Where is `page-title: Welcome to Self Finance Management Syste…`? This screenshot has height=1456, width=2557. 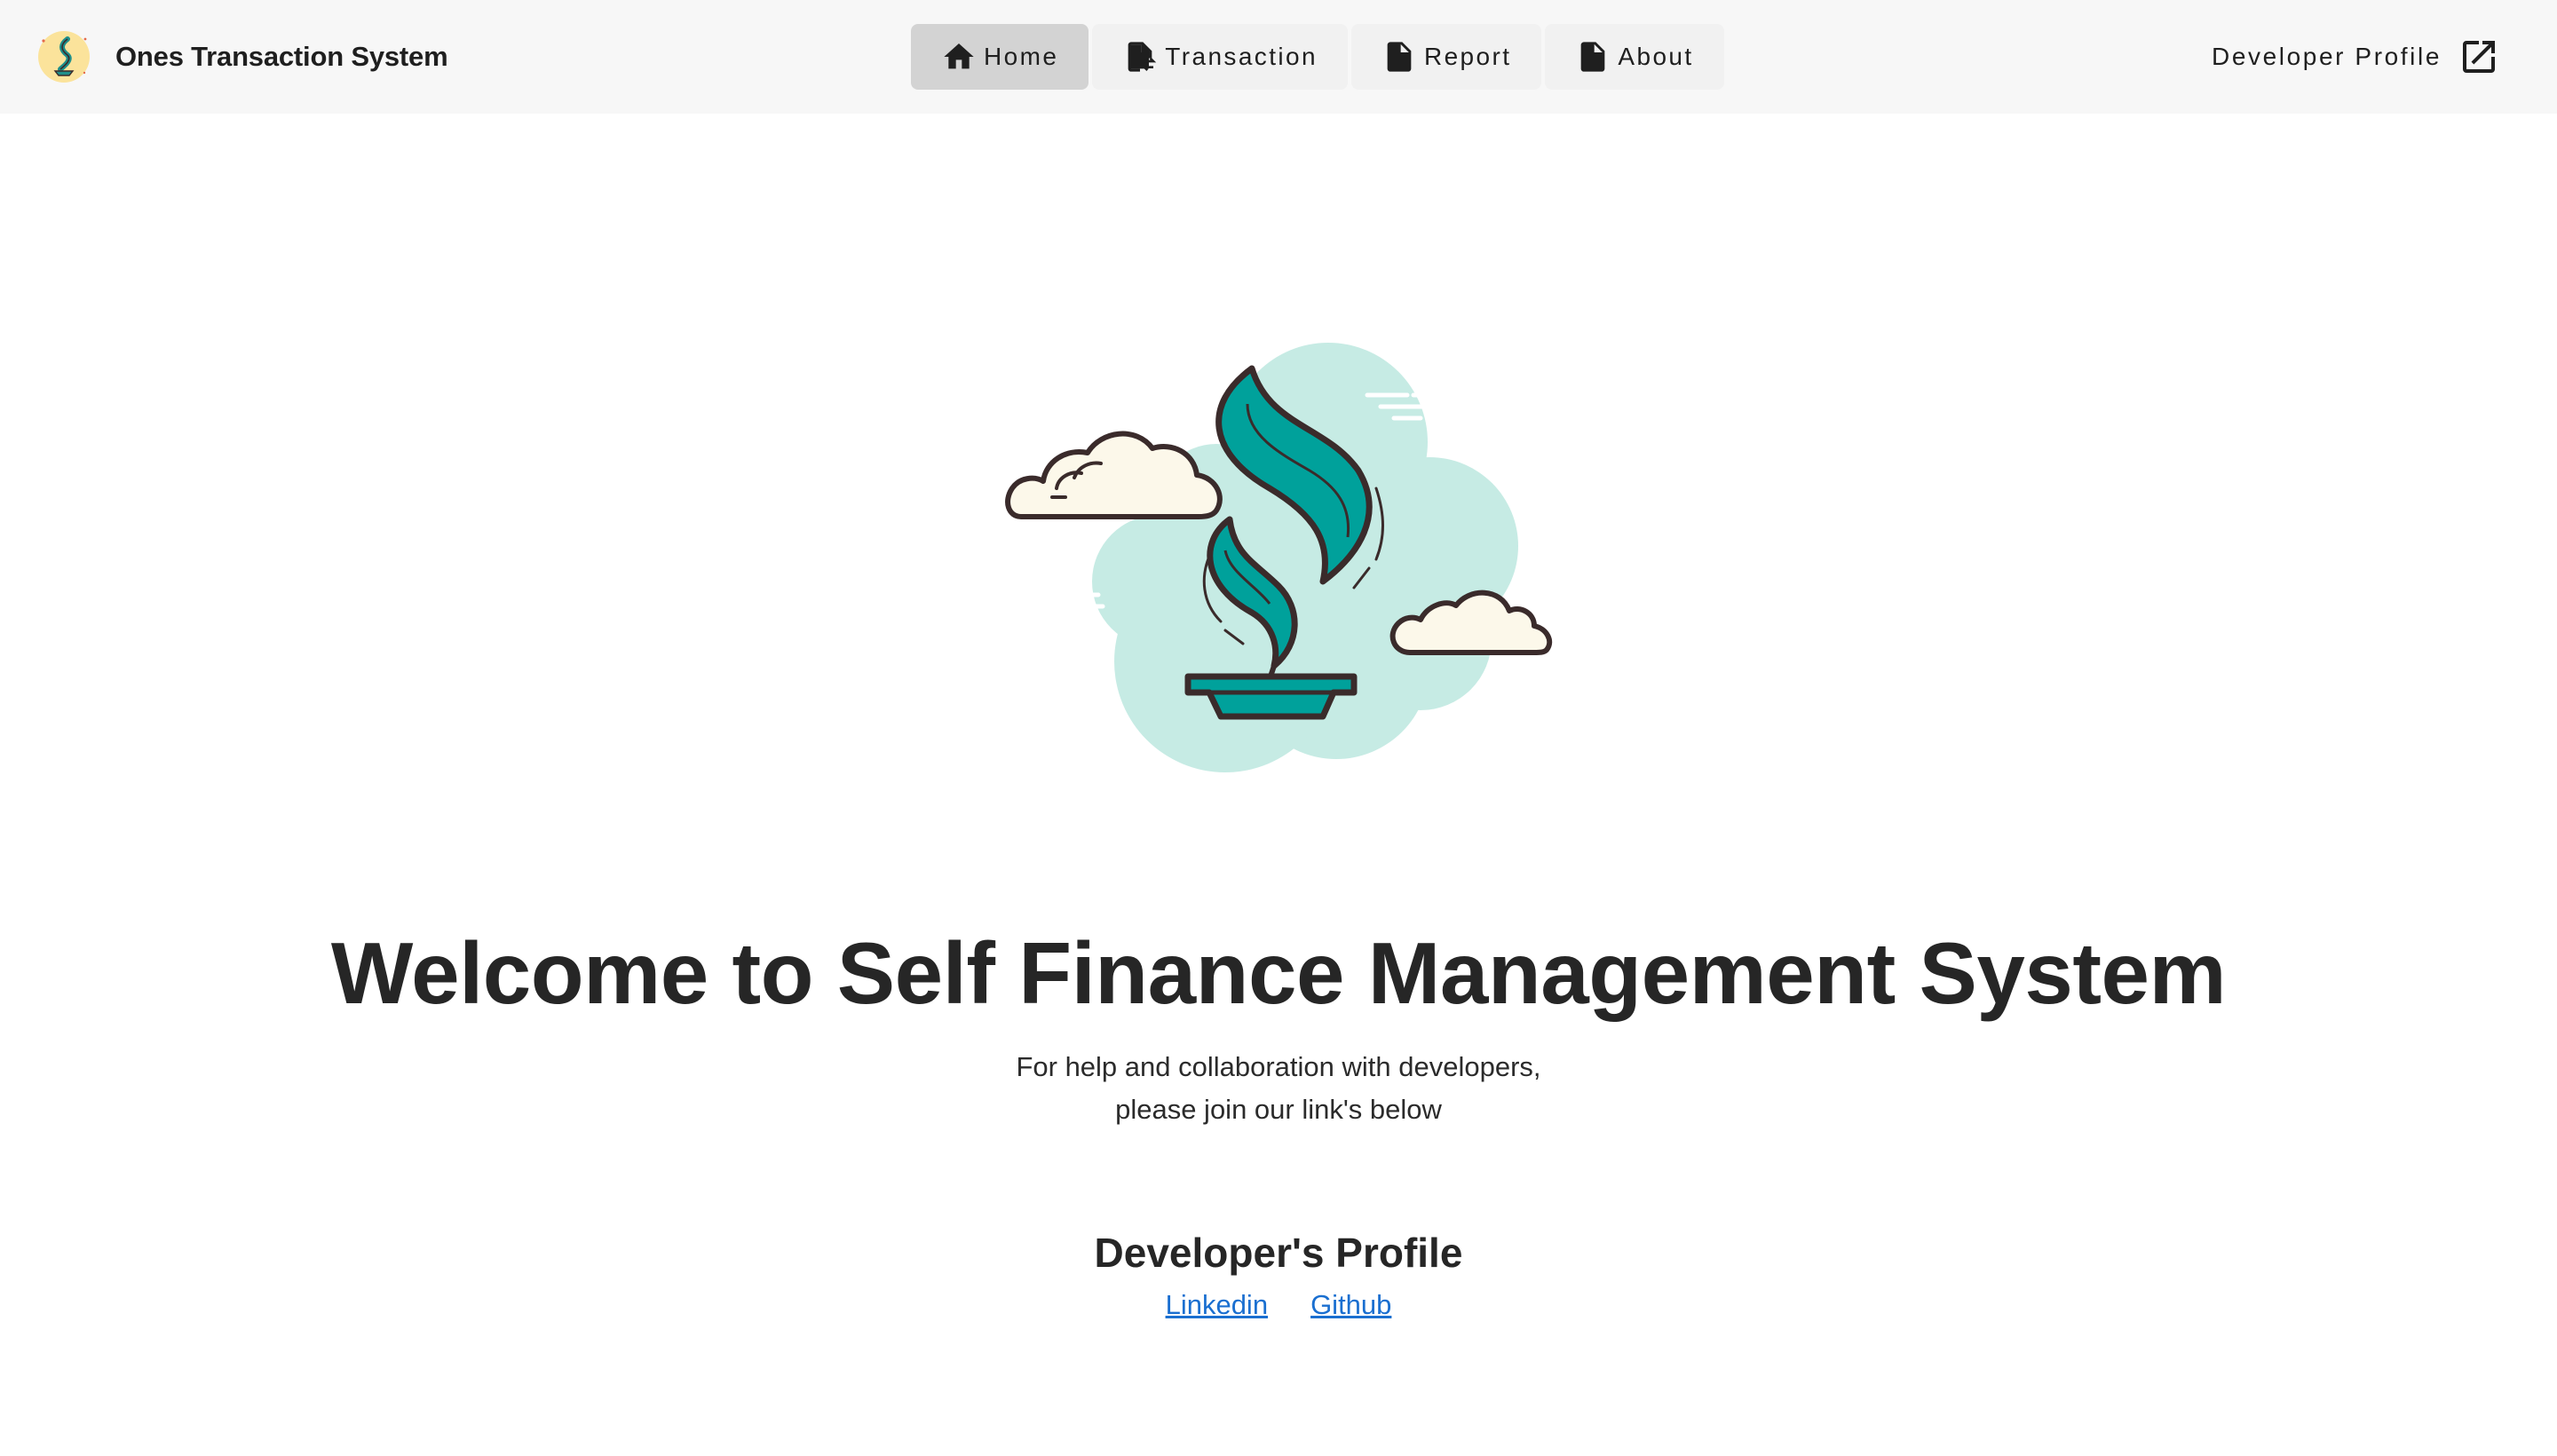 page-title: Welcome to Self Finance Management Syste… is located at coordinates (1278, 973).